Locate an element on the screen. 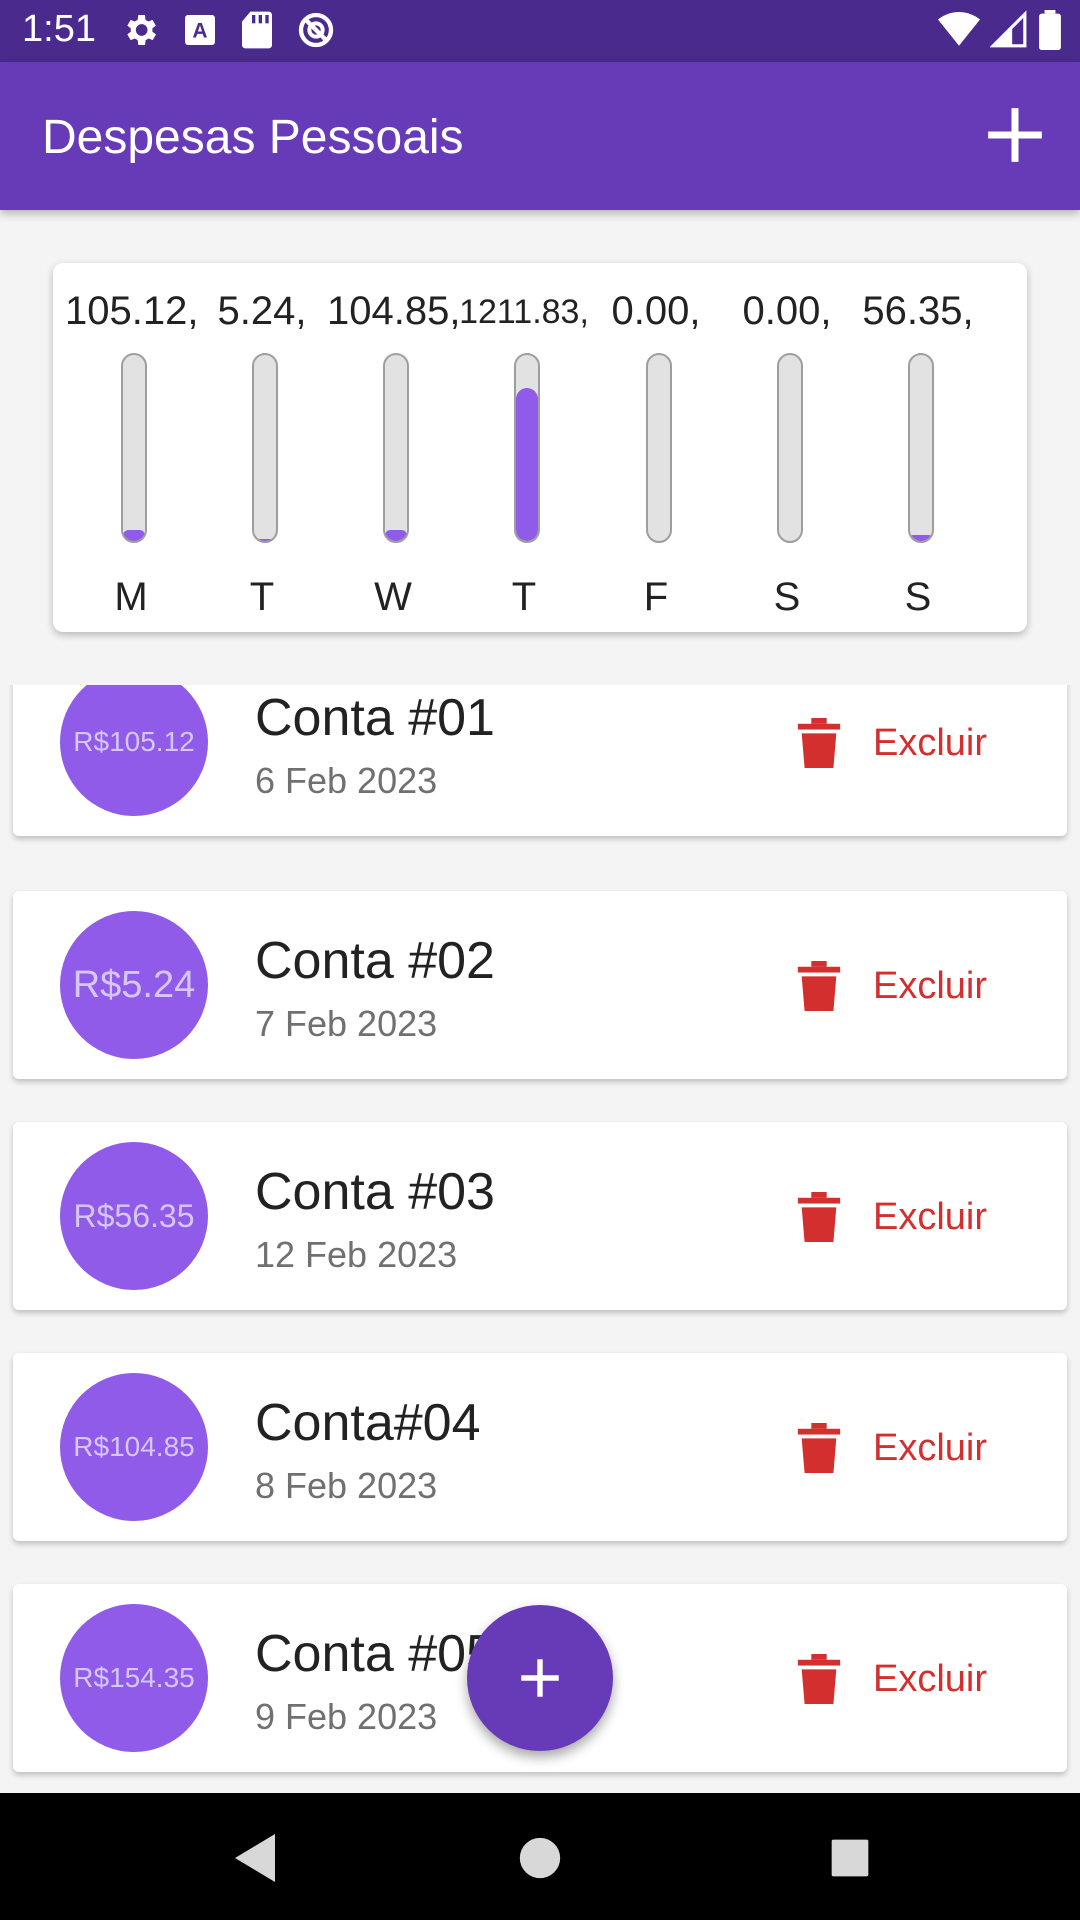  transaction-title: Conta #05 is located at coordinates (375, 1654).